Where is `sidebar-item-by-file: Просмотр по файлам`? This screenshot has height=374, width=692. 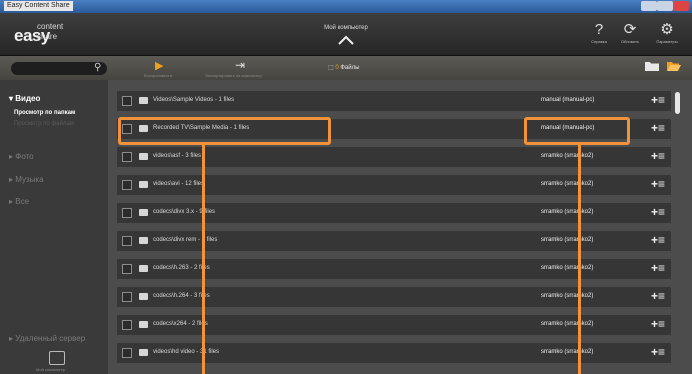
sidebar-item-by-file: Просмотр по файлам is located at coordinates (44, 124).